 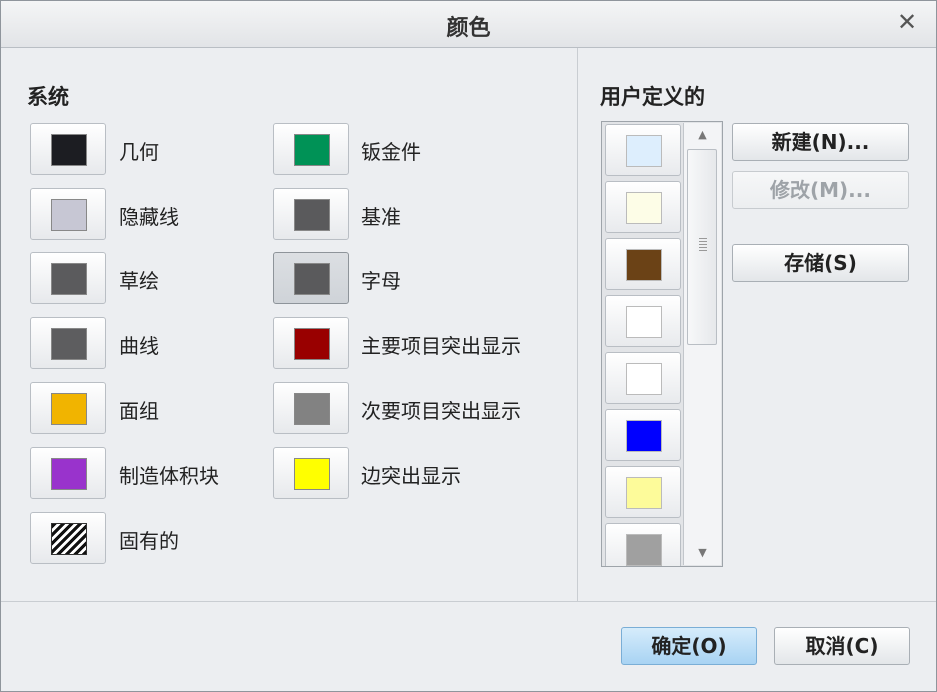 I want to click on system-color-label: 面组, so click(x=139, y=411).